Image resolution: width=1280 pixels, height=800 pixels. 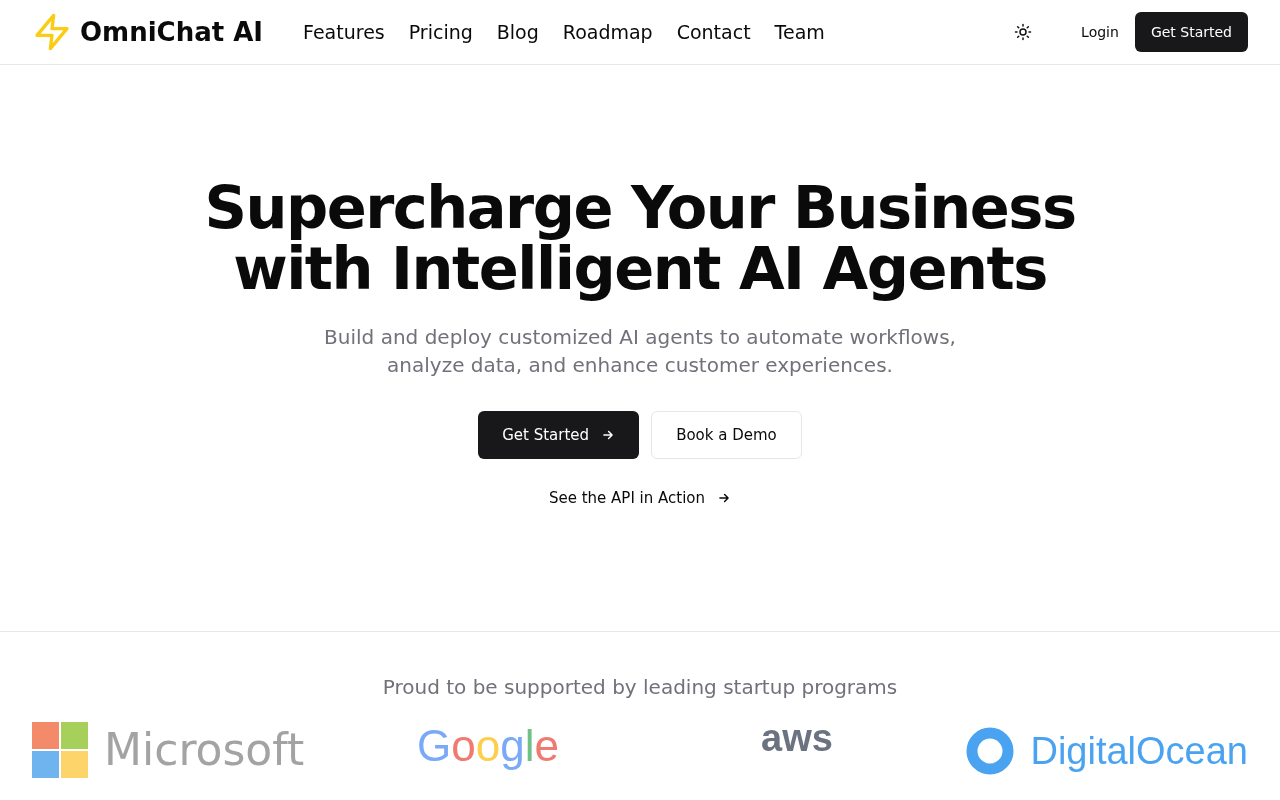 I want to click on login-link: Login, so click(x=1100, y=32).